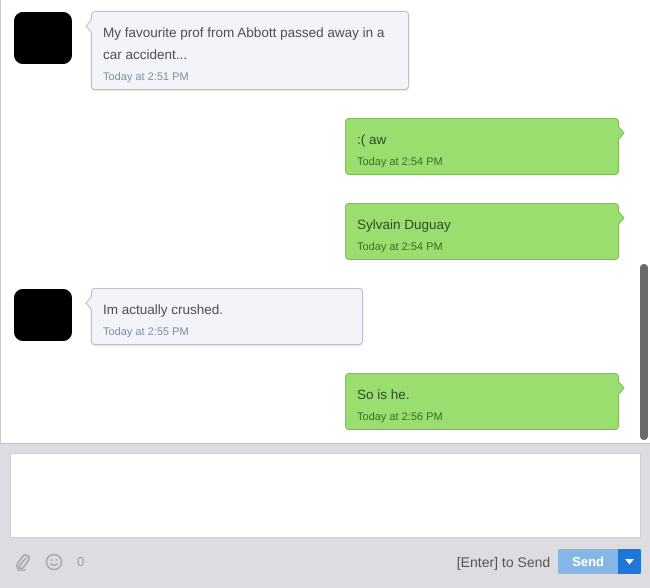 The image size is (650, 588). What do you see at coordinates (404, 225) in the screenshot?
I see `message-text: Sylvain Duguay` at bounding box center [404, 225].